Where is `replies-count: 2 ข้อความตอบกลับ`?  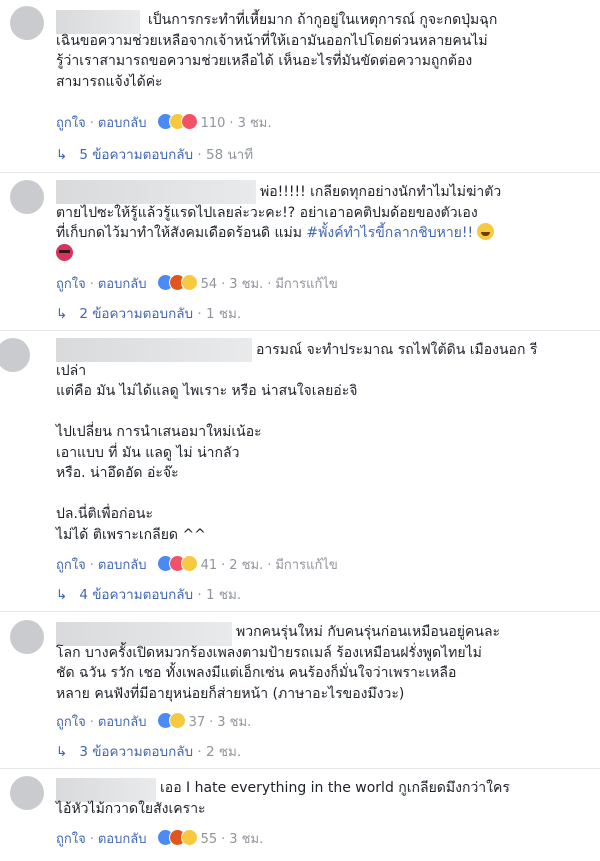
replies-count: 2 ข้อความตอบกลับ is located at coordinates (136, 314).